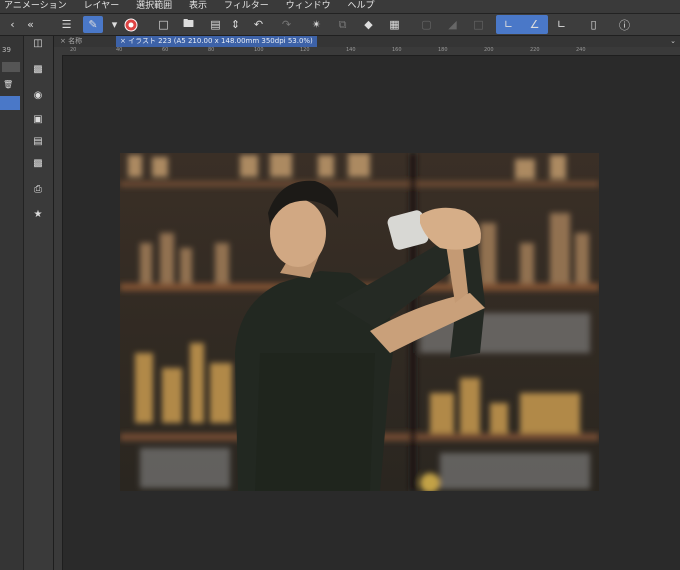 The height and width of the screenshot is (570, 680). What do you see at coordinates (246, 6) in the screenshot?
I see `menu-filter: フィルター` at bounding box center [246, 6].